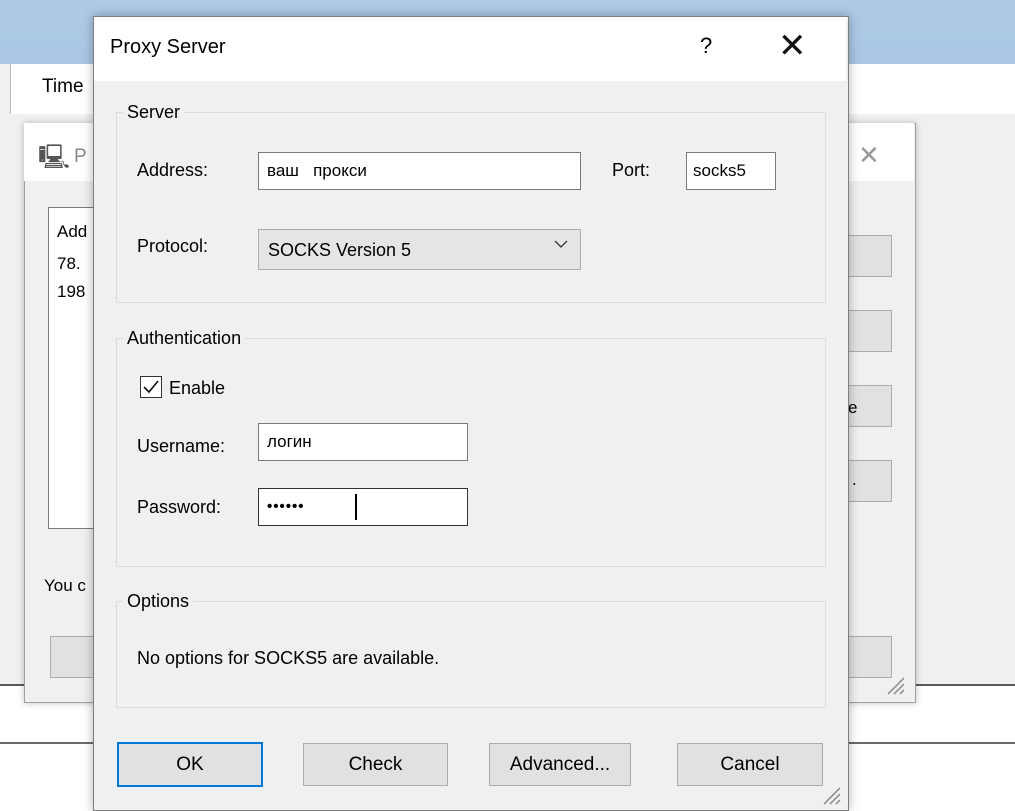 The image size is (1015, 811). What do you see at coordinates (181, 446) in the screenshot?
I see `username-label: Username:` at bounding box center [181, 446].